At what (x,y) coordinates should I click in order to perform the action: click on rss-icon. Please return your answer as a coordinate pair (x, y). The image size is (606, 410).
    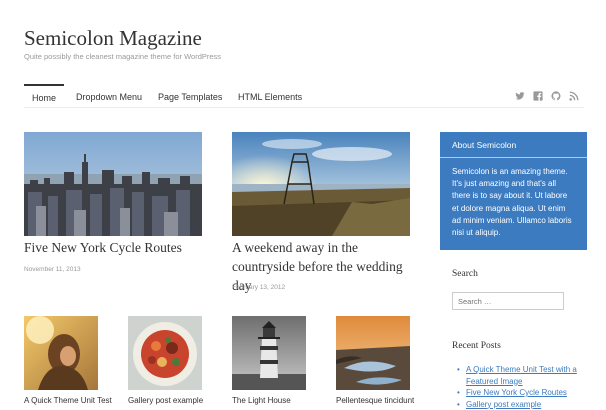
    Looking at the image, I should click on (574, 96).